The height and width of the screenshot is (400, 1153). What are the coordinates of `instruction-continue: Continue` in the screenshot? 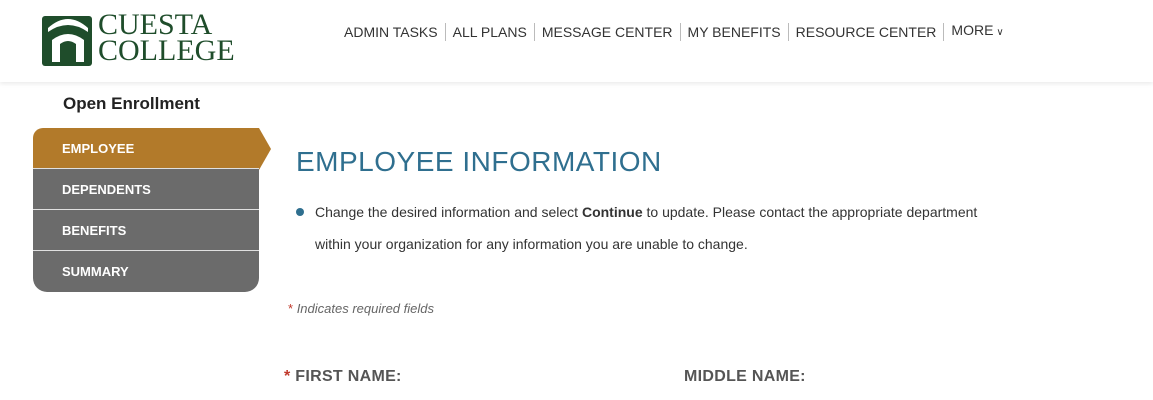 It's located at (612, 212).